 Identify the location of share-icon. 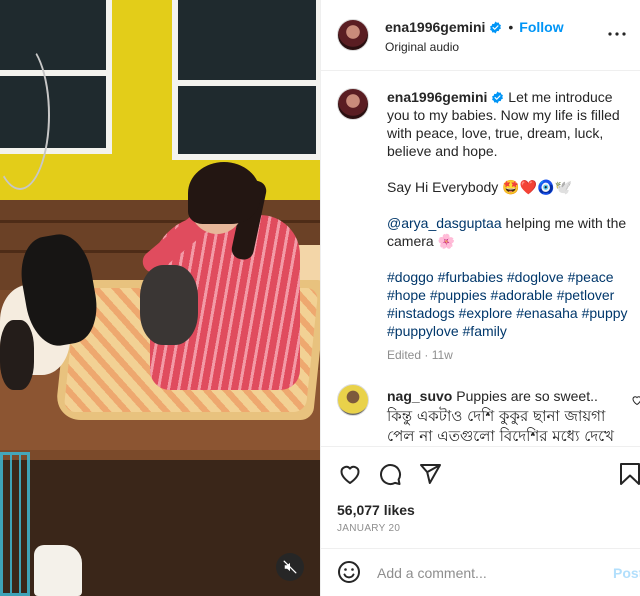
(430, 474).